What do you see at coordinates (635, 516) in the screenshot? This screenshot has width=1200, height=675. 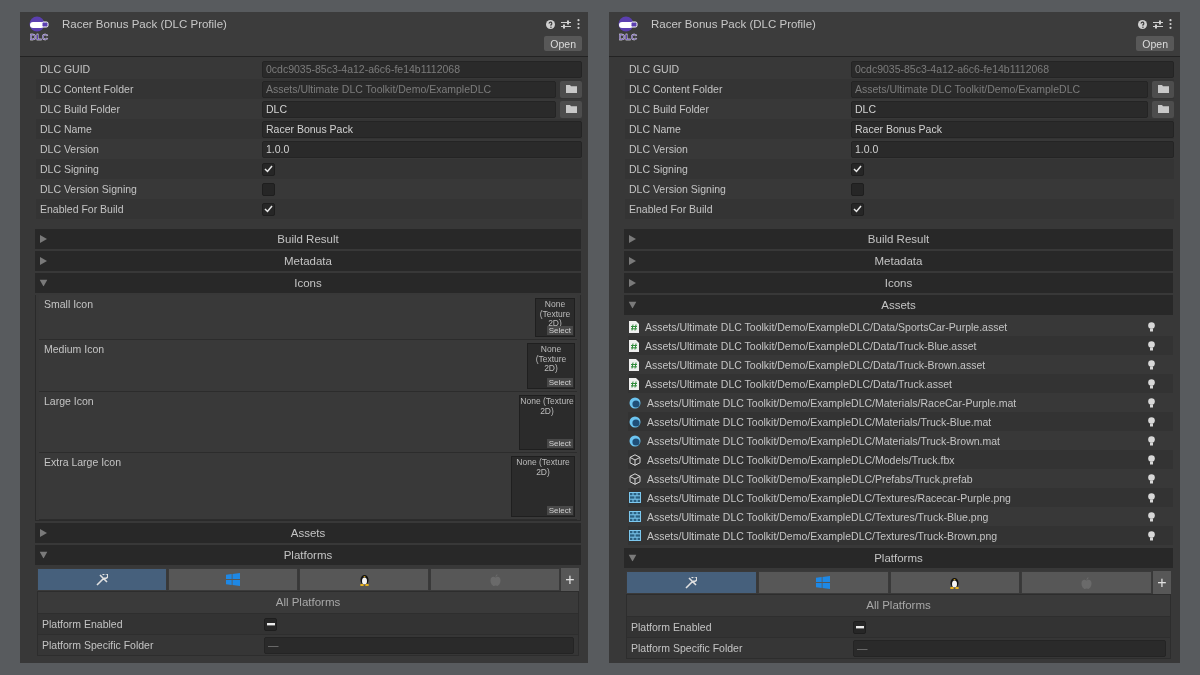 I see `image-grid-icon` at bounding box center [635, 516].